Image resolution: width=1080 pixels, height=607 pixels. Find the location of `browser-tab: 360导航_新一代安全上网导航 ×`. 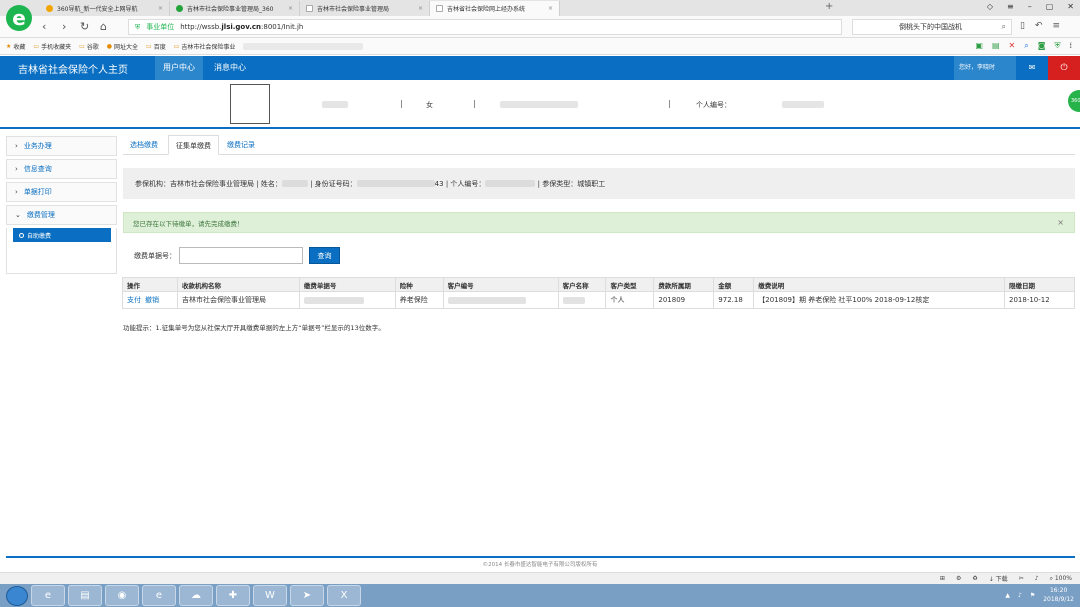

browser-tab: 360导航_新一代安全上网导航 × is located at coordinates (105, 8).